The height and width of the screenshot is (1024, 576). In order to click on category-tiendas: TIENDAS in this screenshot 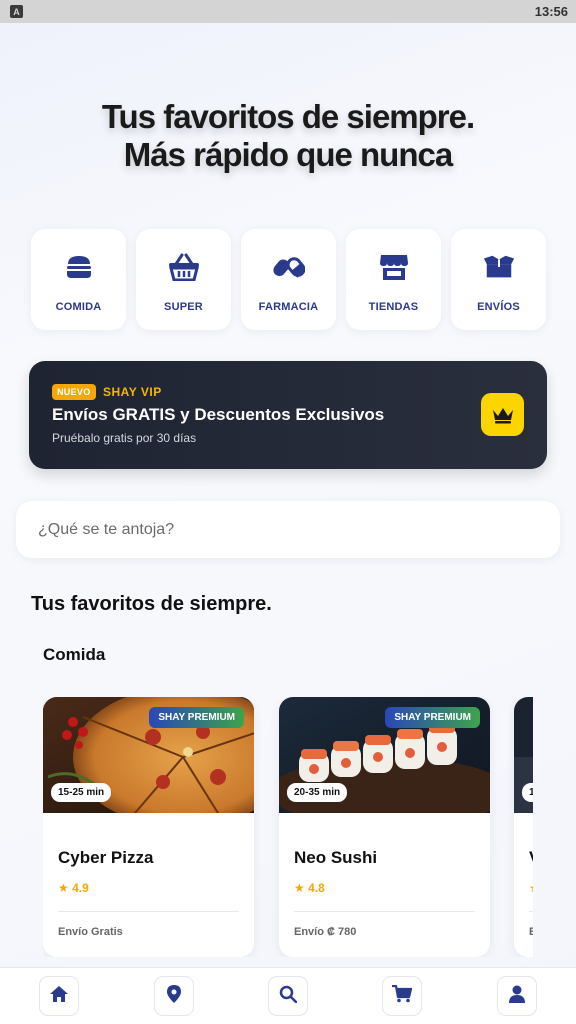, I will do `click(393, 279)`.